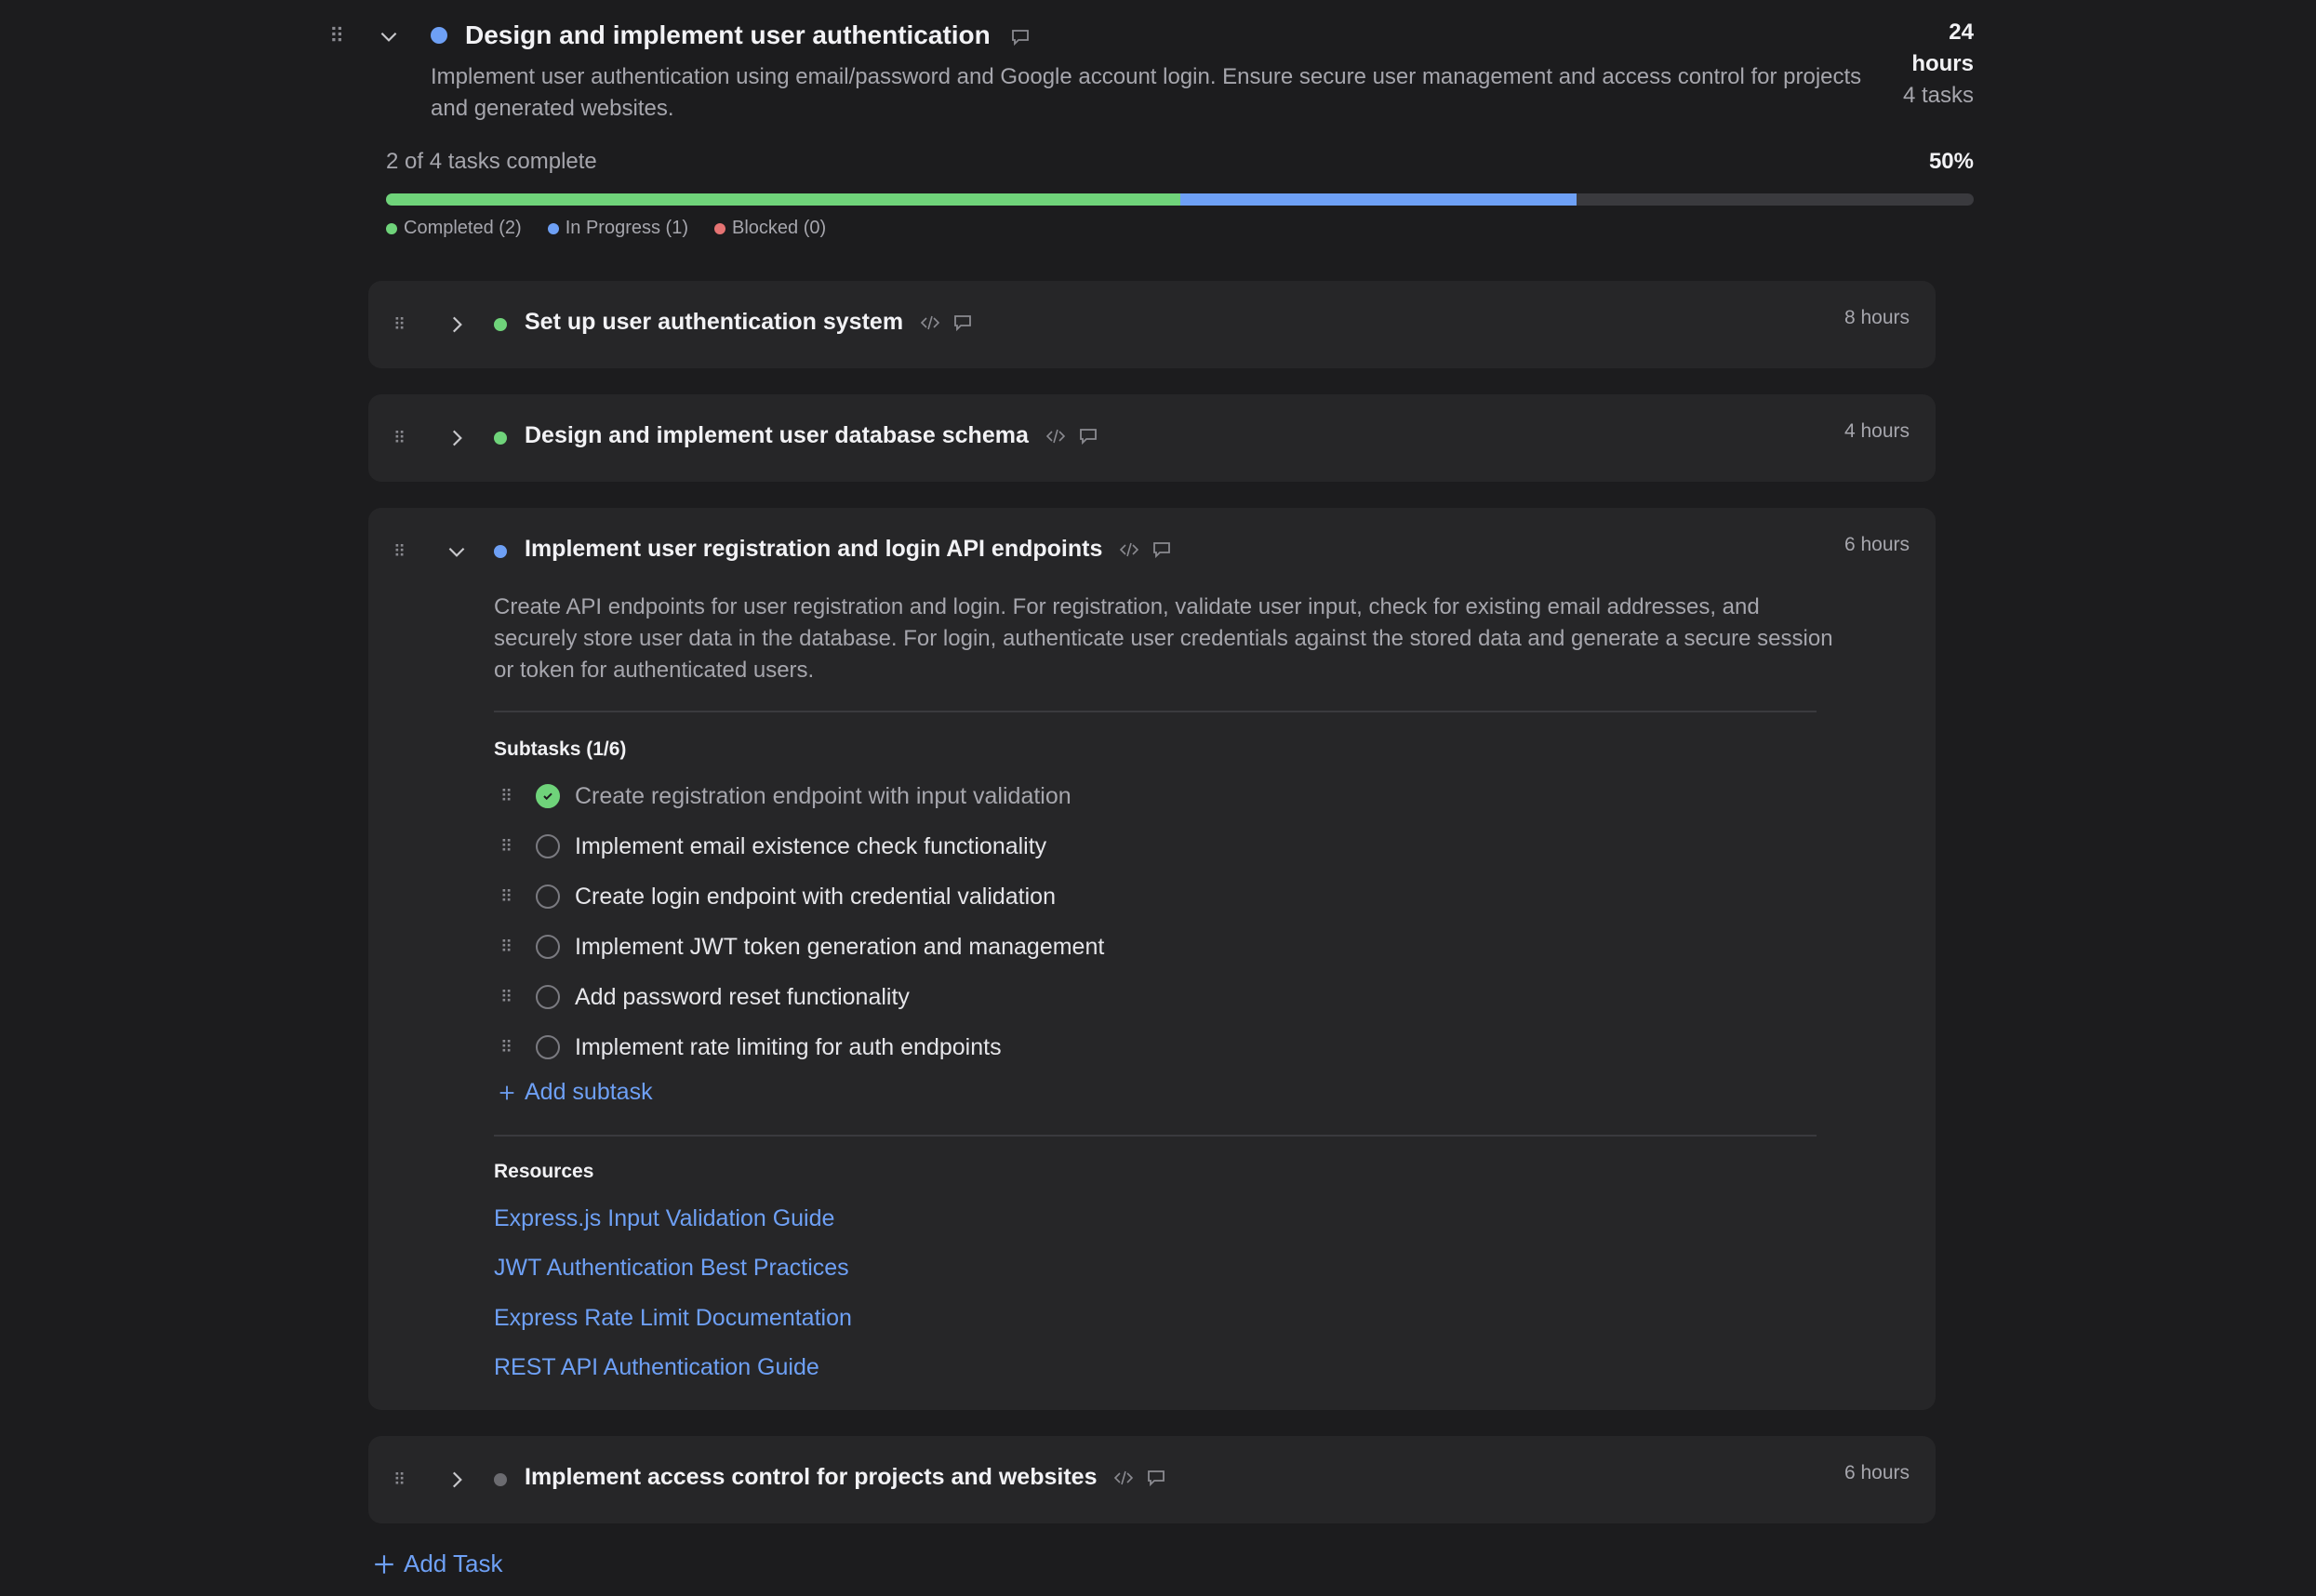 The image size is (2316, 1596). I want to click on subtask-label: Add password reset functionality, so click(742, 997).